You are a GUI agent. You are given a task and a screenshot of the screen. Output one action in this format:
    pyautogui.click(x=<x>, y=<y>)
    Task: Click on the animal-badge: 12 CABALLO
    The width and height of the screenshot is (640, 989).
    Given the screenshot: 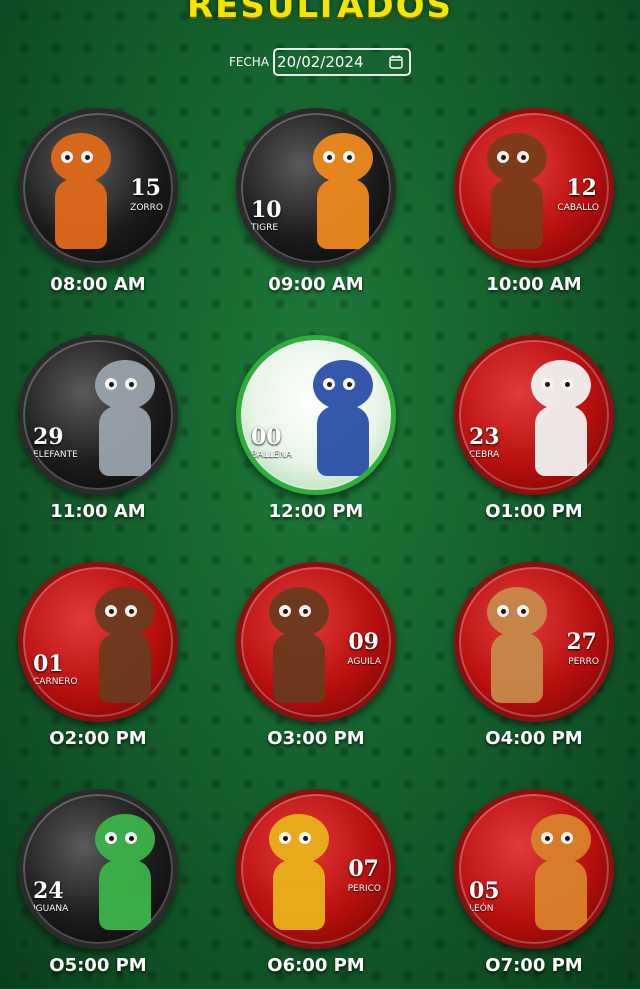 What is the action you would take?
    pyautogui.click(x=534, y=188)
    